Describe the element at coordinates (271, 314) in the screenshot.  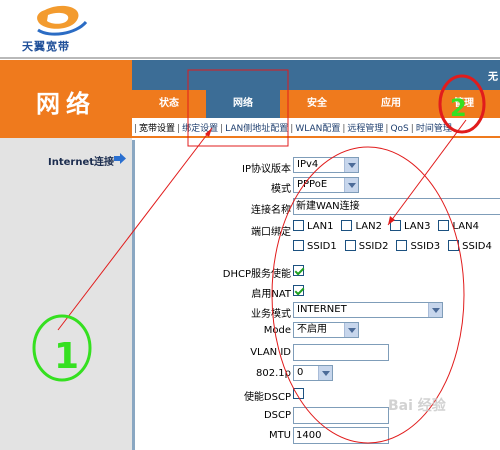
I see `service-mode-label: 业务模式` at that location.